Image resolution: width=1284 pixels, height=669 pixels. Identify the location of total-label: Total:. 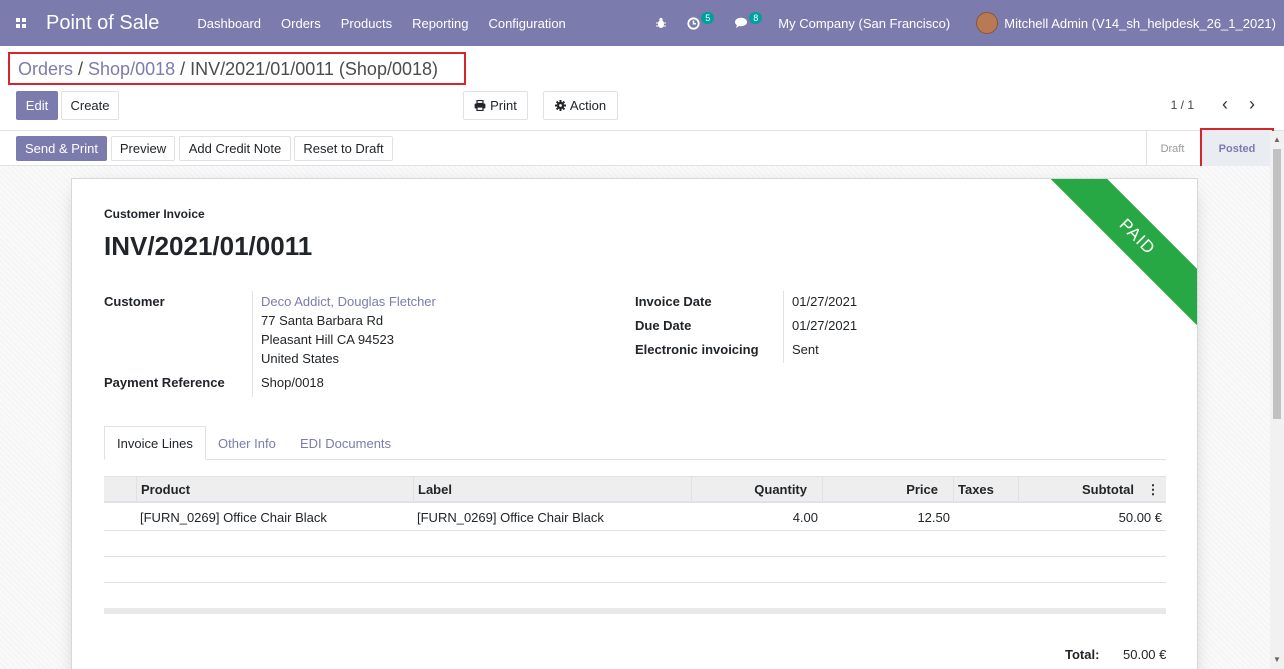
(1082, 654).